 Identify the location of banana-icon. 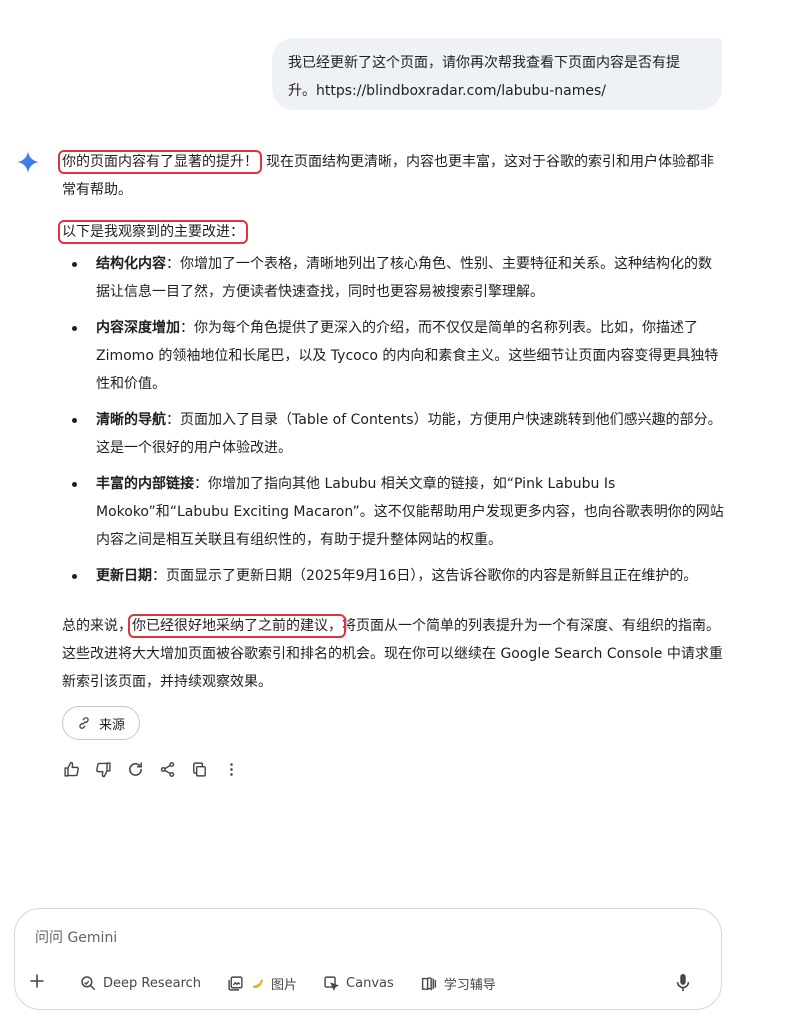
(257, 983).